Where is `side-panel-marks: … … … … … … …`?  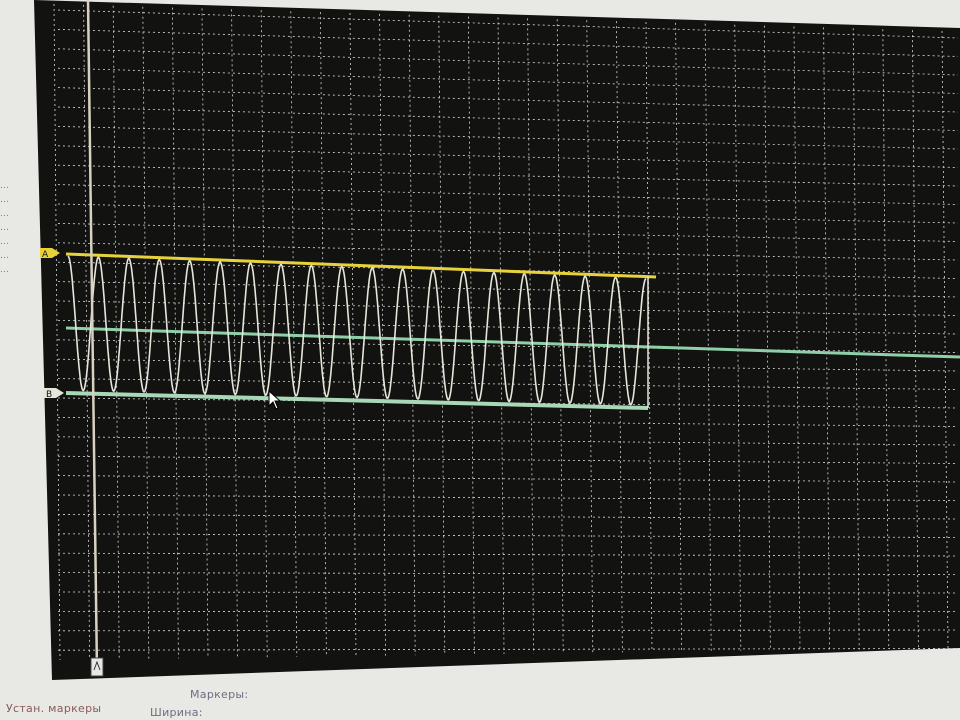 side-panel-marks: … … … … … … … is located at coordinates (4, 228).